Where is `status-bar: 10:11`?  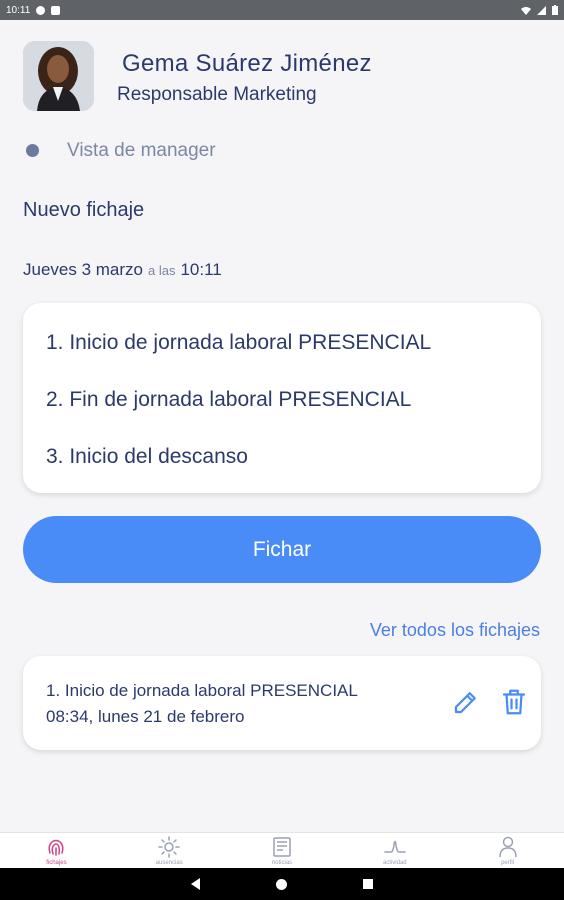
status-bar: 10:11 is located at coordinates (282, 10).